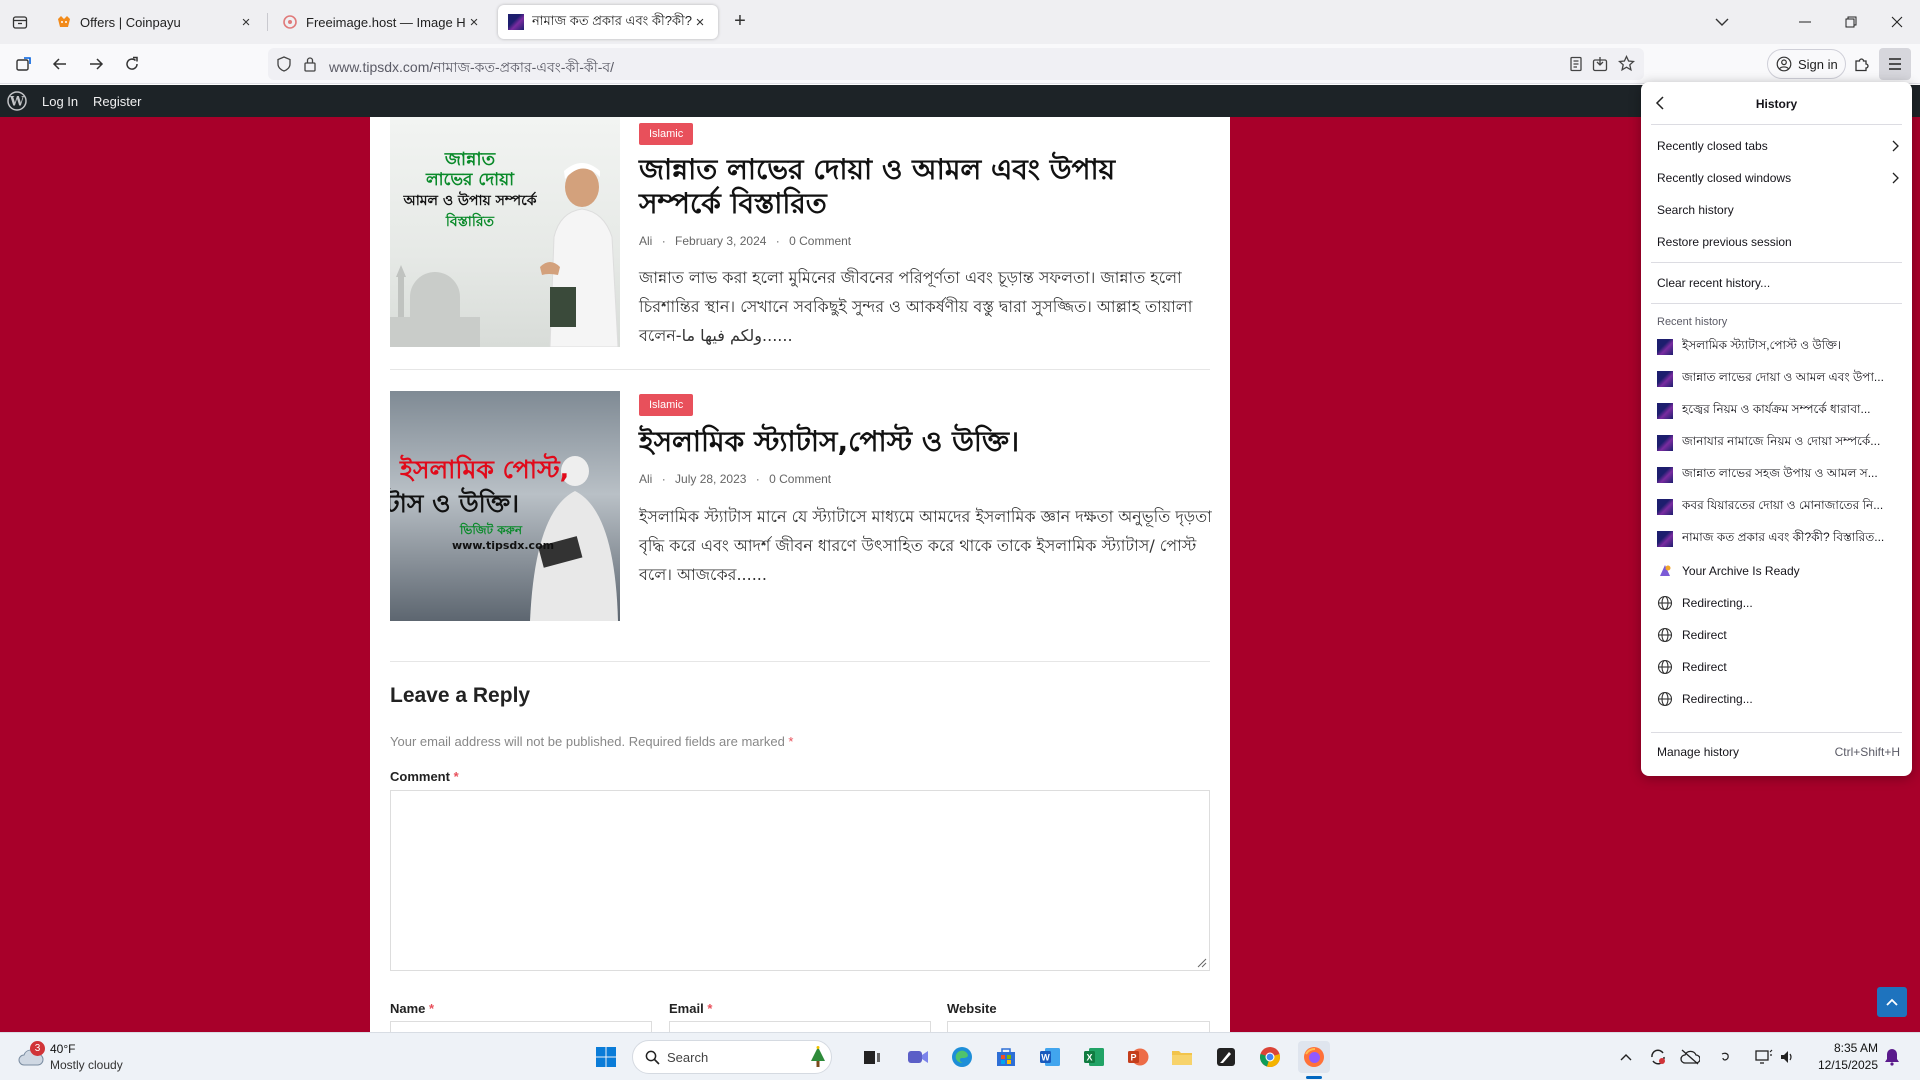 The image size is (1920, 1080). Describe the element at coordinates (1270, 1057) in the screenshot. I see `chrome-icon` at that location.